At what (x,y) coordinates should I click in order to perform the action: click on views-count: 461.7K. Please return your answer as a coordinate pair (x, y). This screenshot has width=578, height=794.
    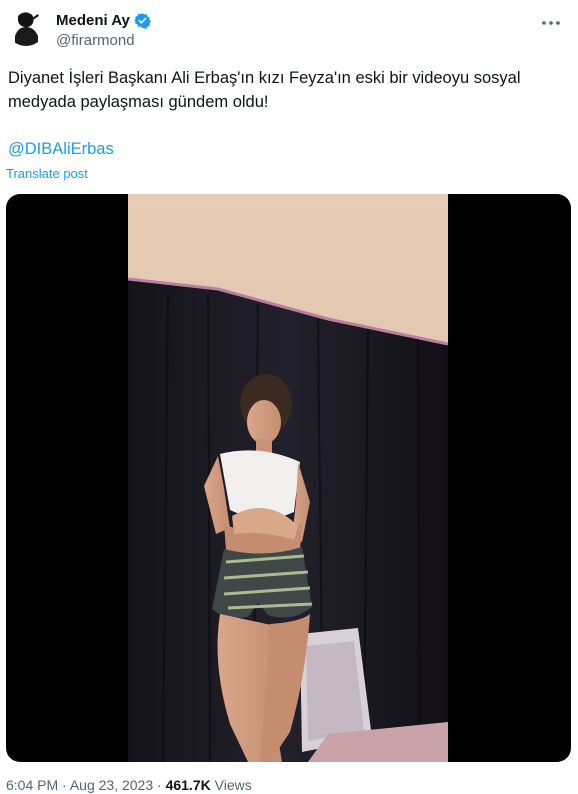
    Looking at the image, I should click on (188, 785).